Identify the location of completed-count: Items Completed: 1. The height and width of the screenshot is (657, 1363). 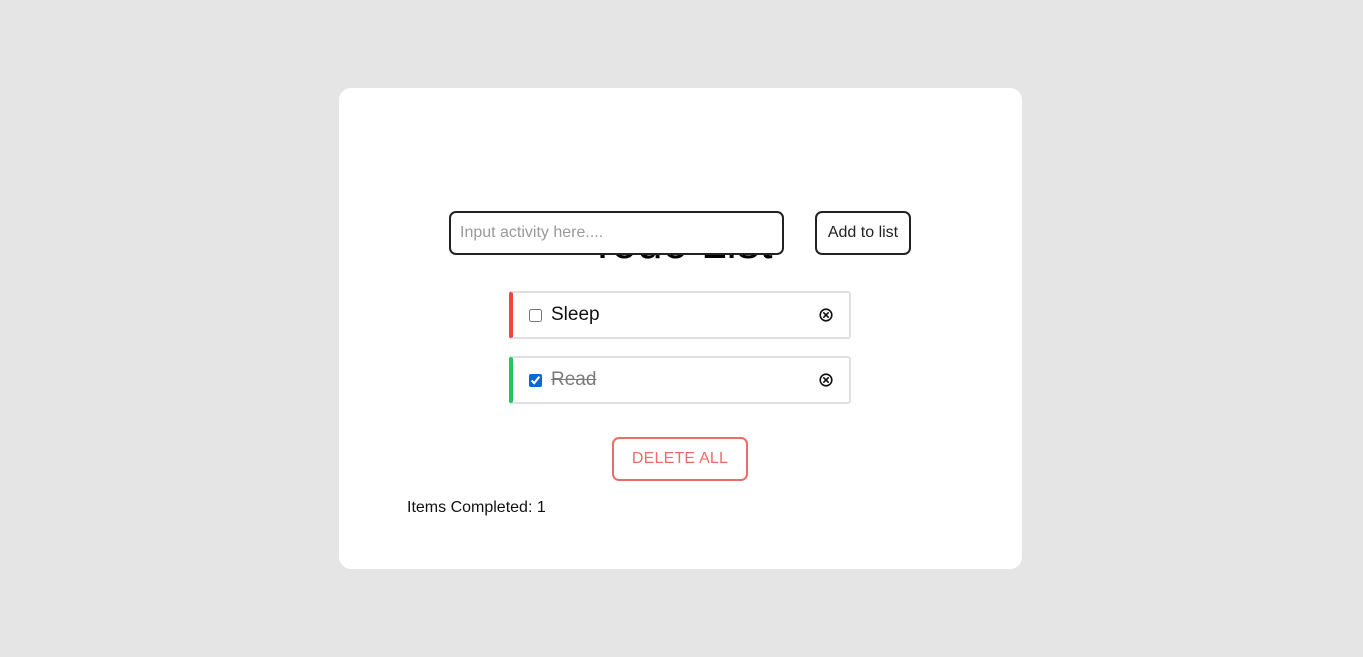
(476, 508).